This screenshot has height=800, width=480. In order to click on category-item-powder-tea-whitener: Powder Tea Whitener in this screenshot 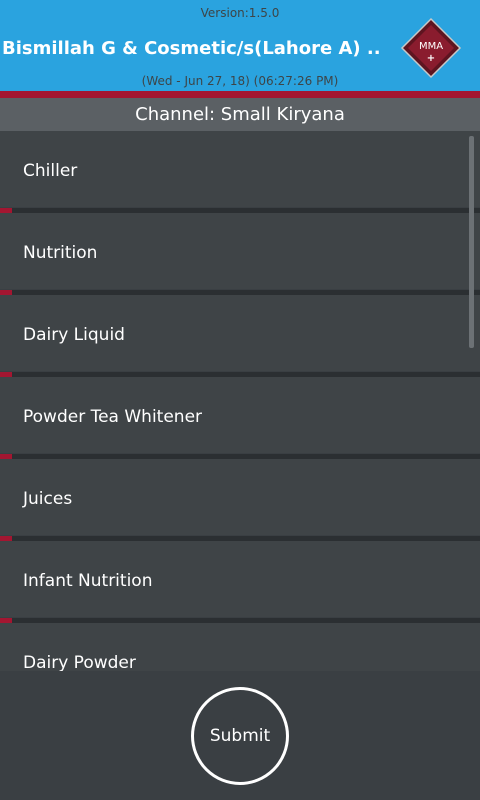, I will do `click(240, 418)`.